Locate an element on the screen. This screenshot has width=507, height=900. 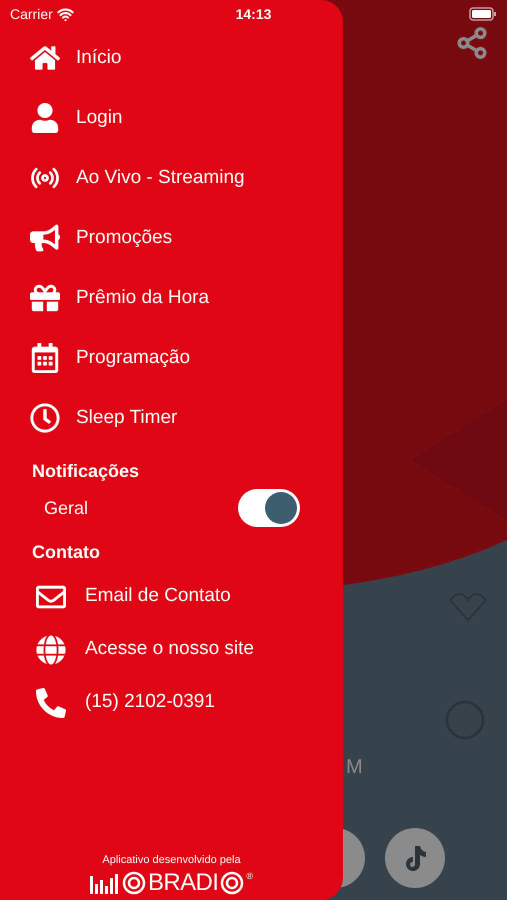
menu-item: Login is located at coordinates (171, 118).